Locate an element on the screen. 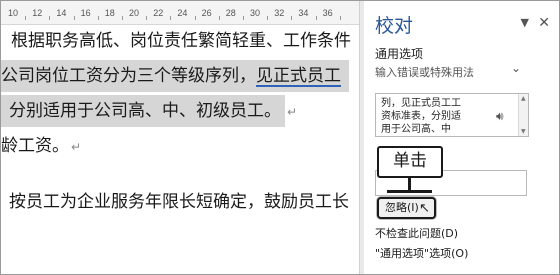 This screenshot has height=275, width=560. do-not-check-button: 不检查此问题(D) is located at coordinates (416, 233).